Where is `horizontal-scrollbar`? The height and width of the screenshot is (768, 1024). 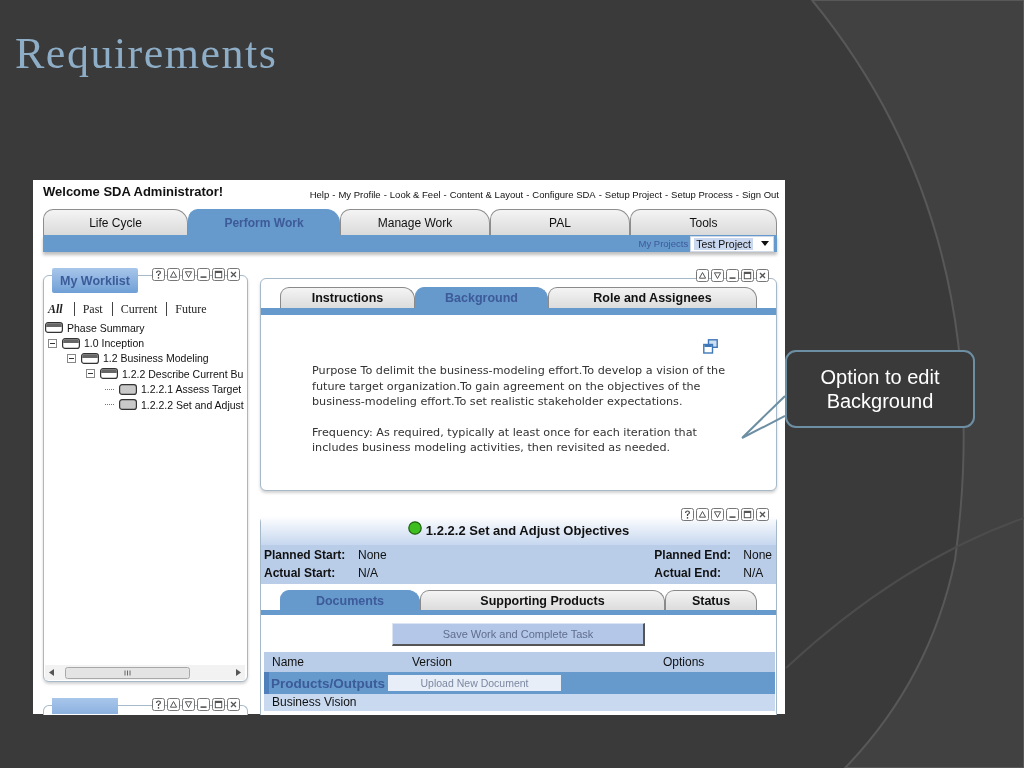
horizontal-scrollbar is located at coordinates (145, 672).